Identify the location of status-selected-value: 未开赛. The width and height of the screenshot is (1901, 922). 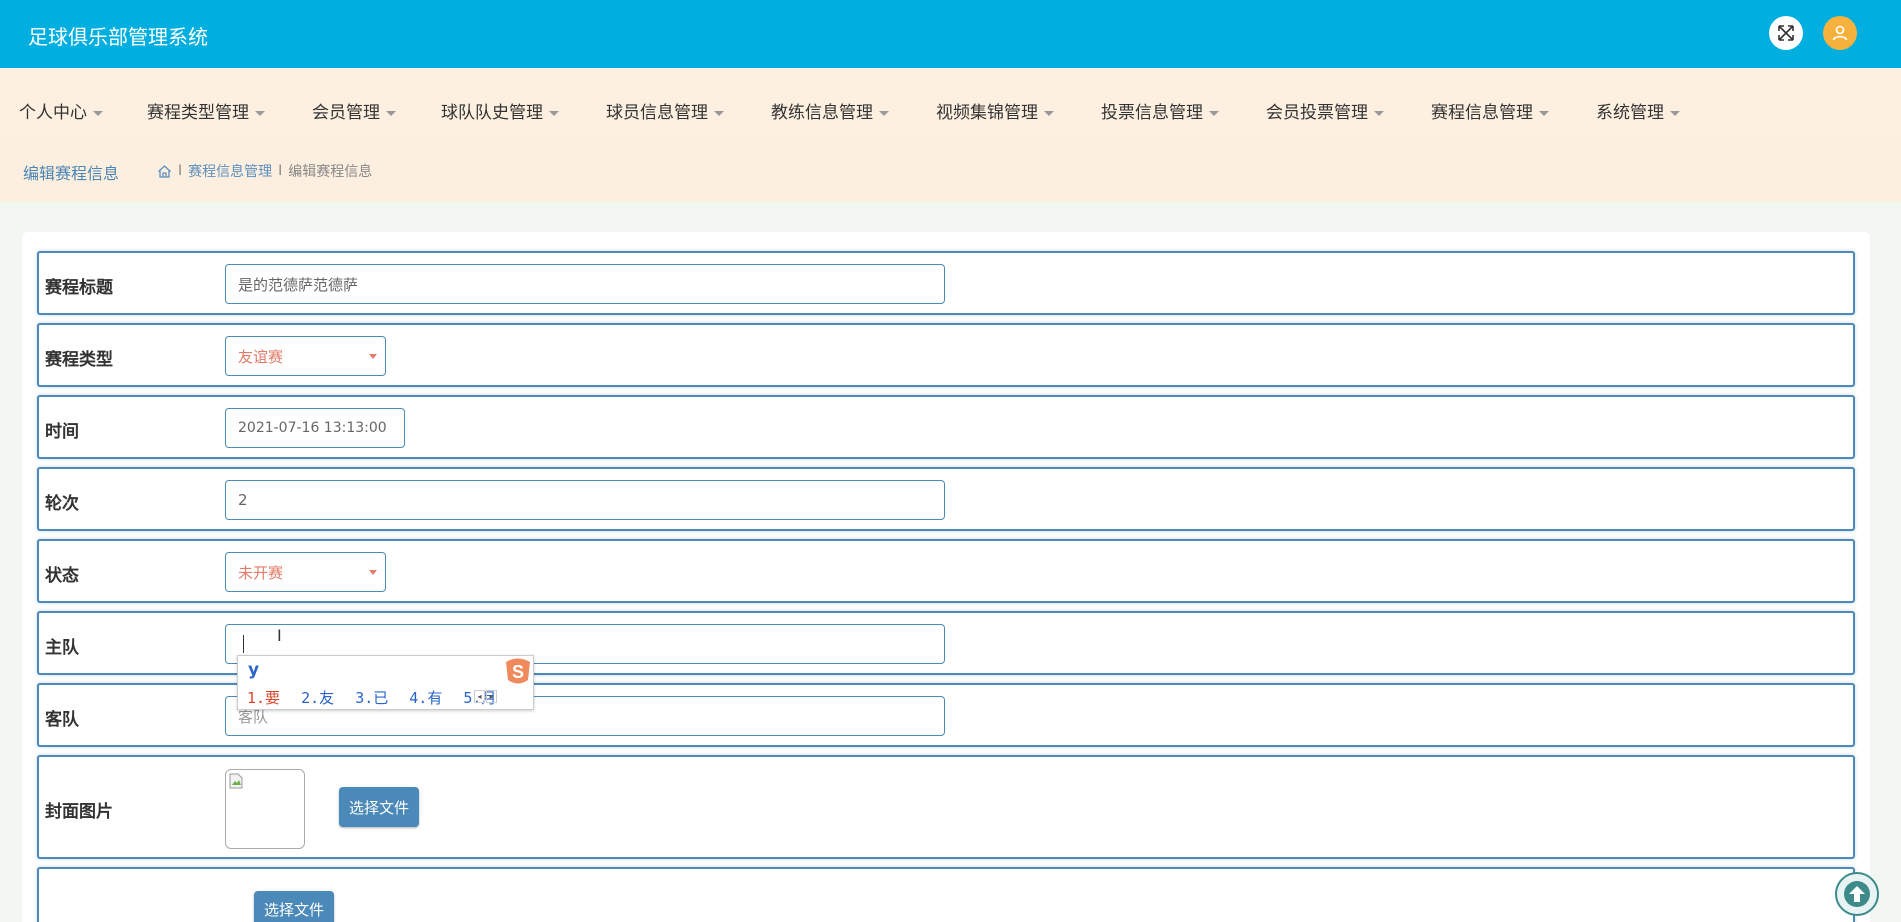
(261, 572).